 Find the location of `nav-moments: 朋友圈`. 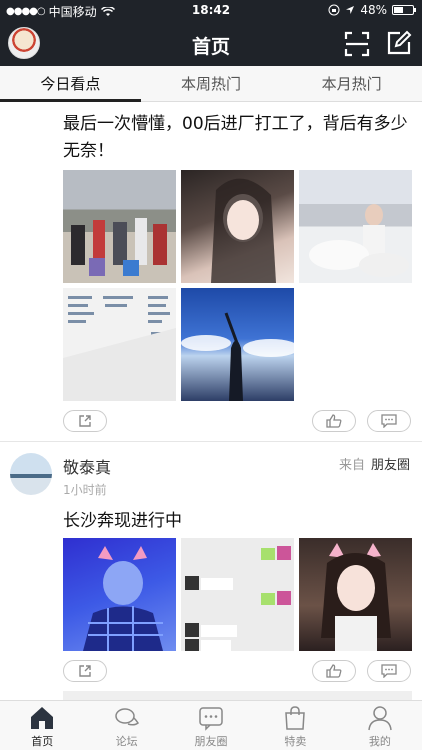

nav-moments: 朋友圈 is located at coordinates (211, 725).